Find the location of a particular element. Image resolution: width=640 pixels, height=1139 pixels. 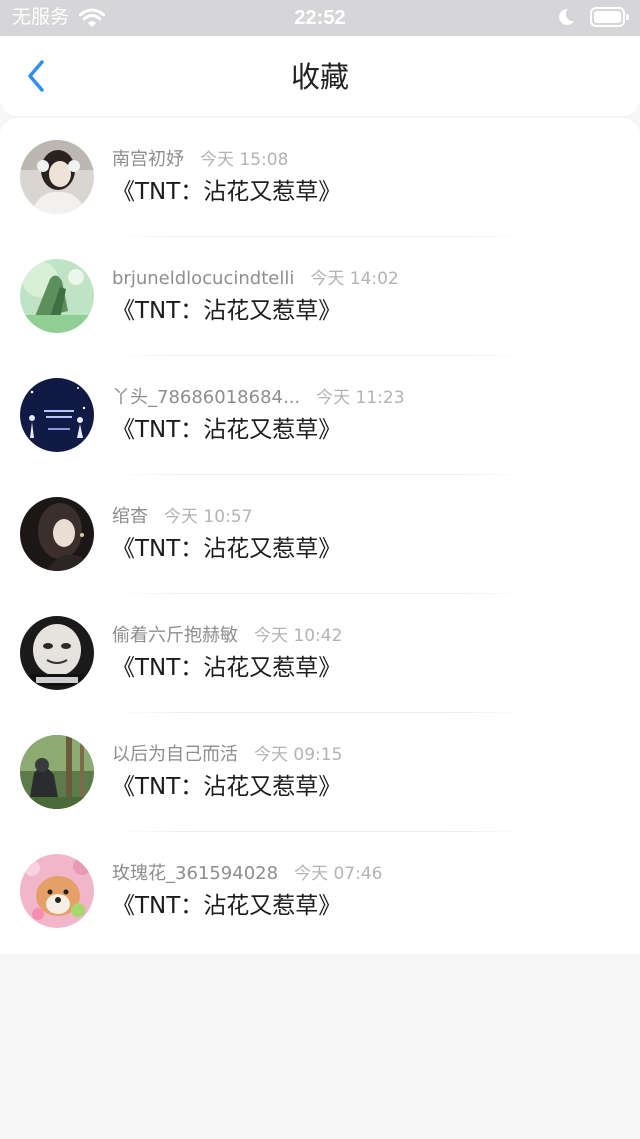

status-right is located at coordinates (593, 17).